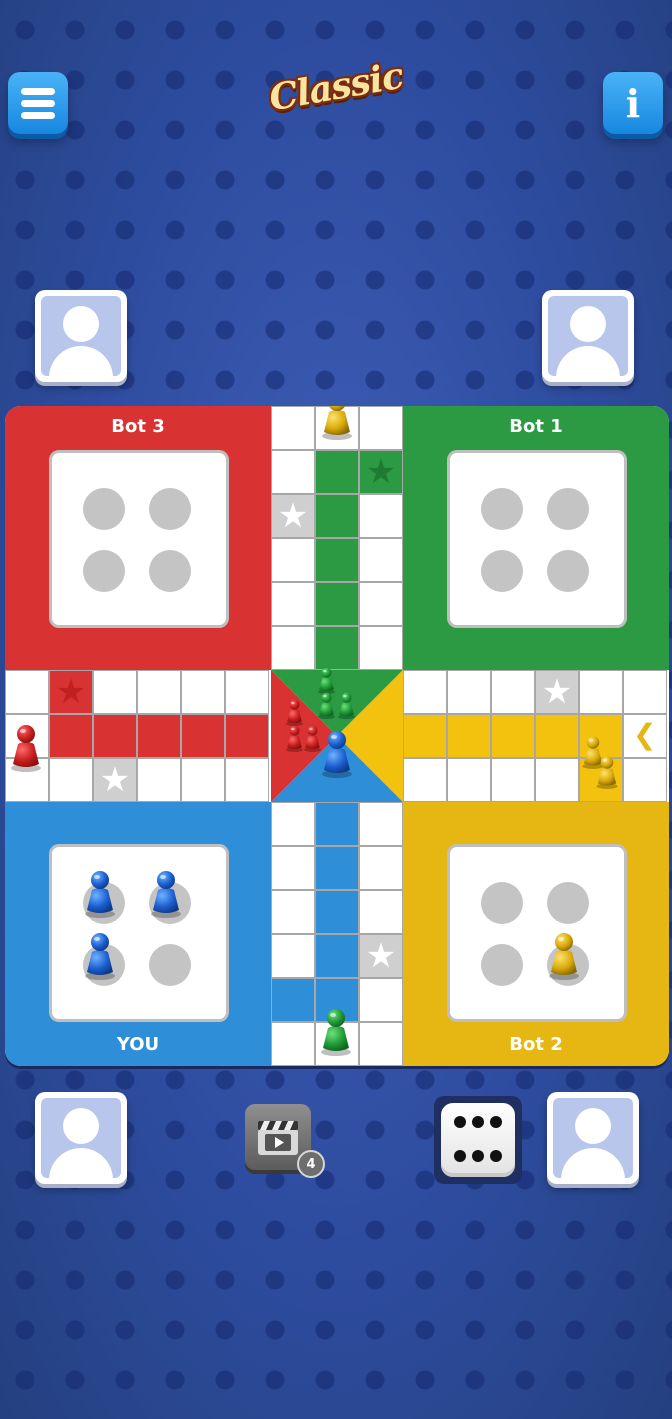 The width and height of the screenshot is (672, 1419). I want to click on home-yellow: Bot 2, so click(536, 934).